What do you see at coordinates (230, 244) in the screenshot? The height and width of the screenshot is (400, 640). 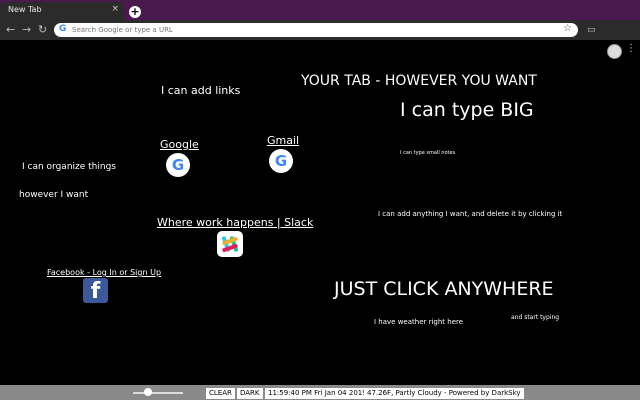 I see `slack-icon` at bounding box center [230, 244].